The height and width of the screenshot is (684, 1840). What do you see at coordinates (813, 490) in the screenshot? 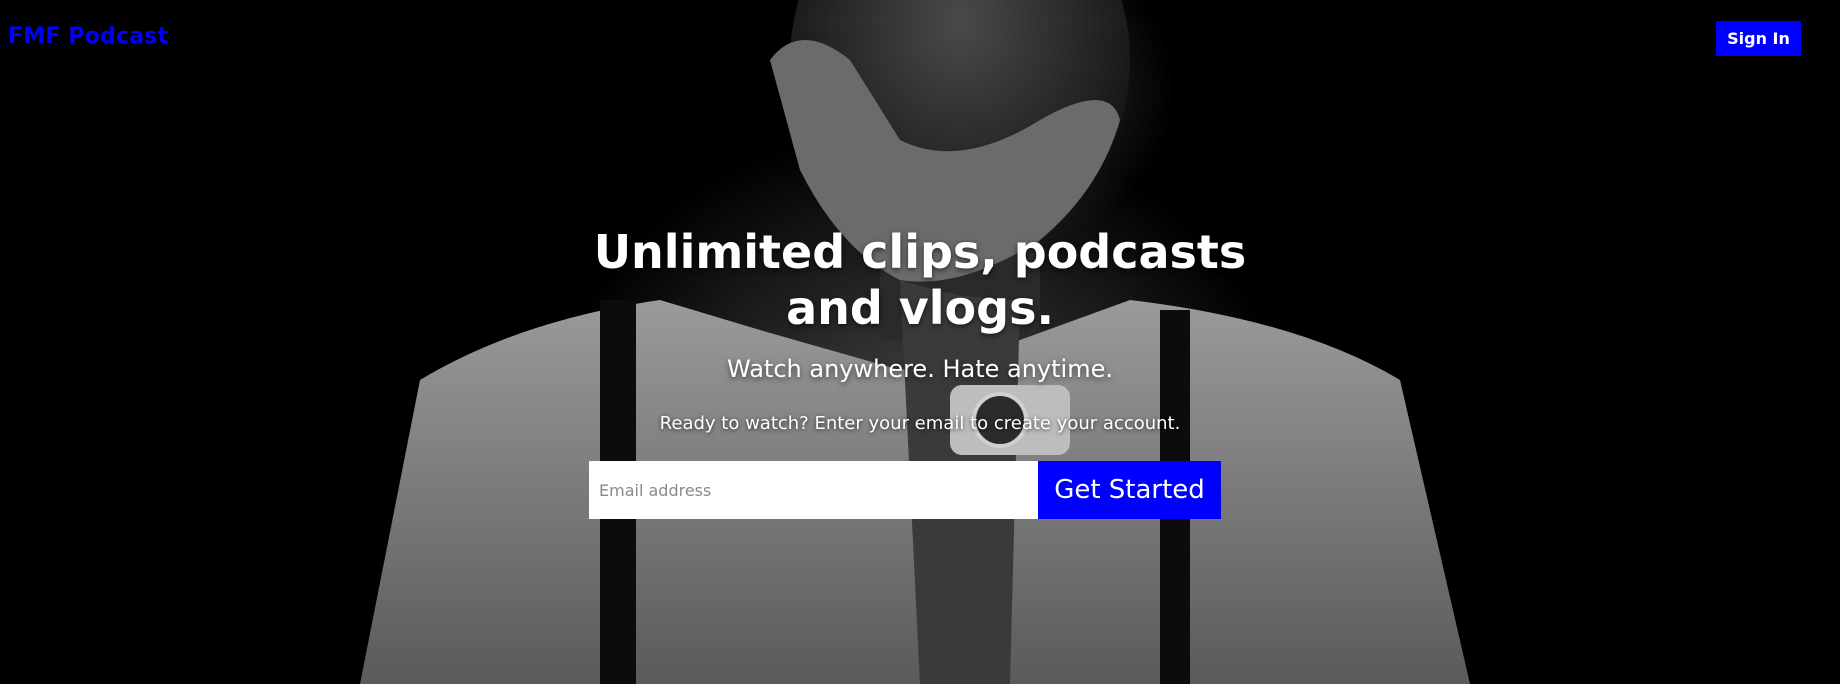
I see `email-input` at bounding box center [813, 490].